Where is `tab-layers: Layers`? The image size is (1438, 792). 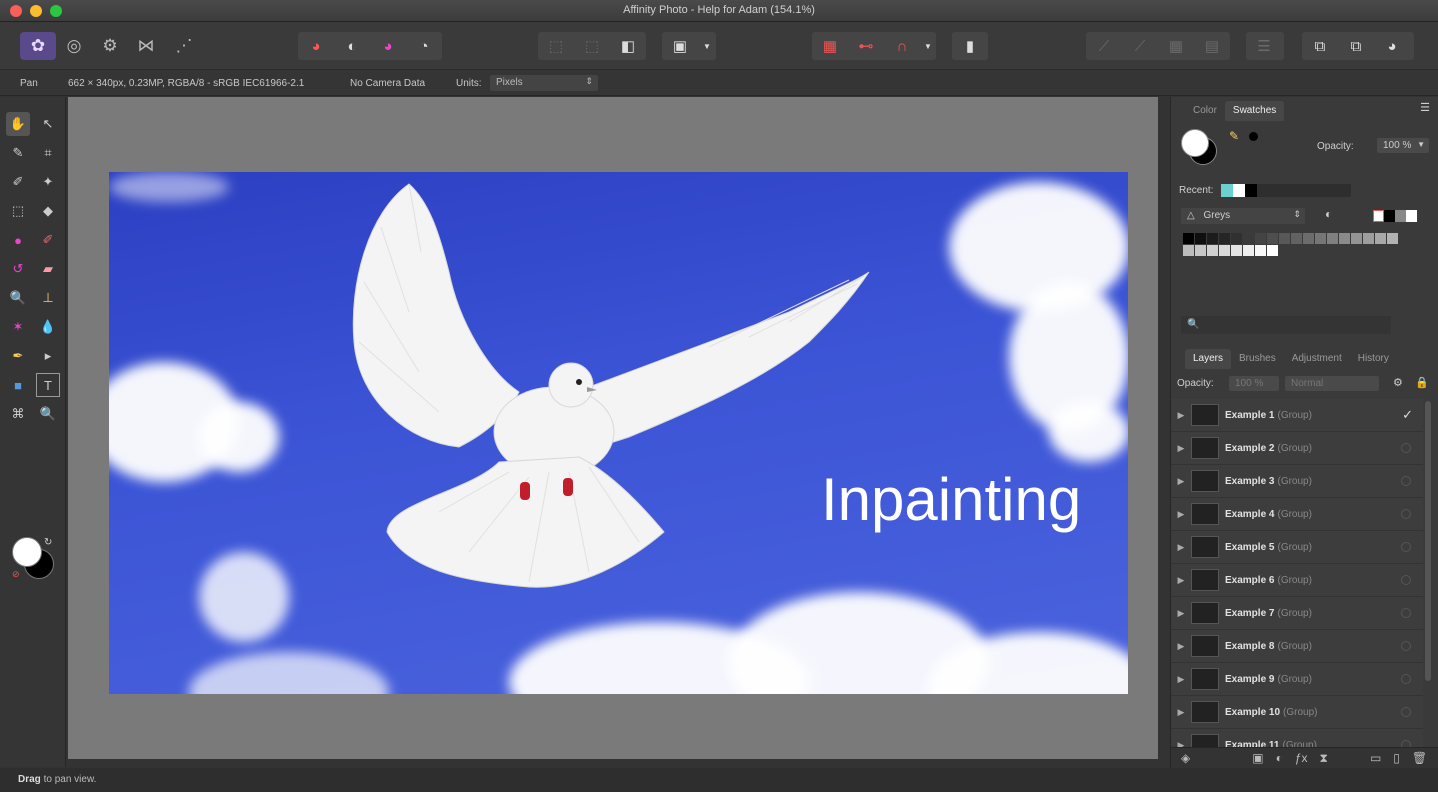
tab-layers: Layers is located at coordinates (1208, 359).